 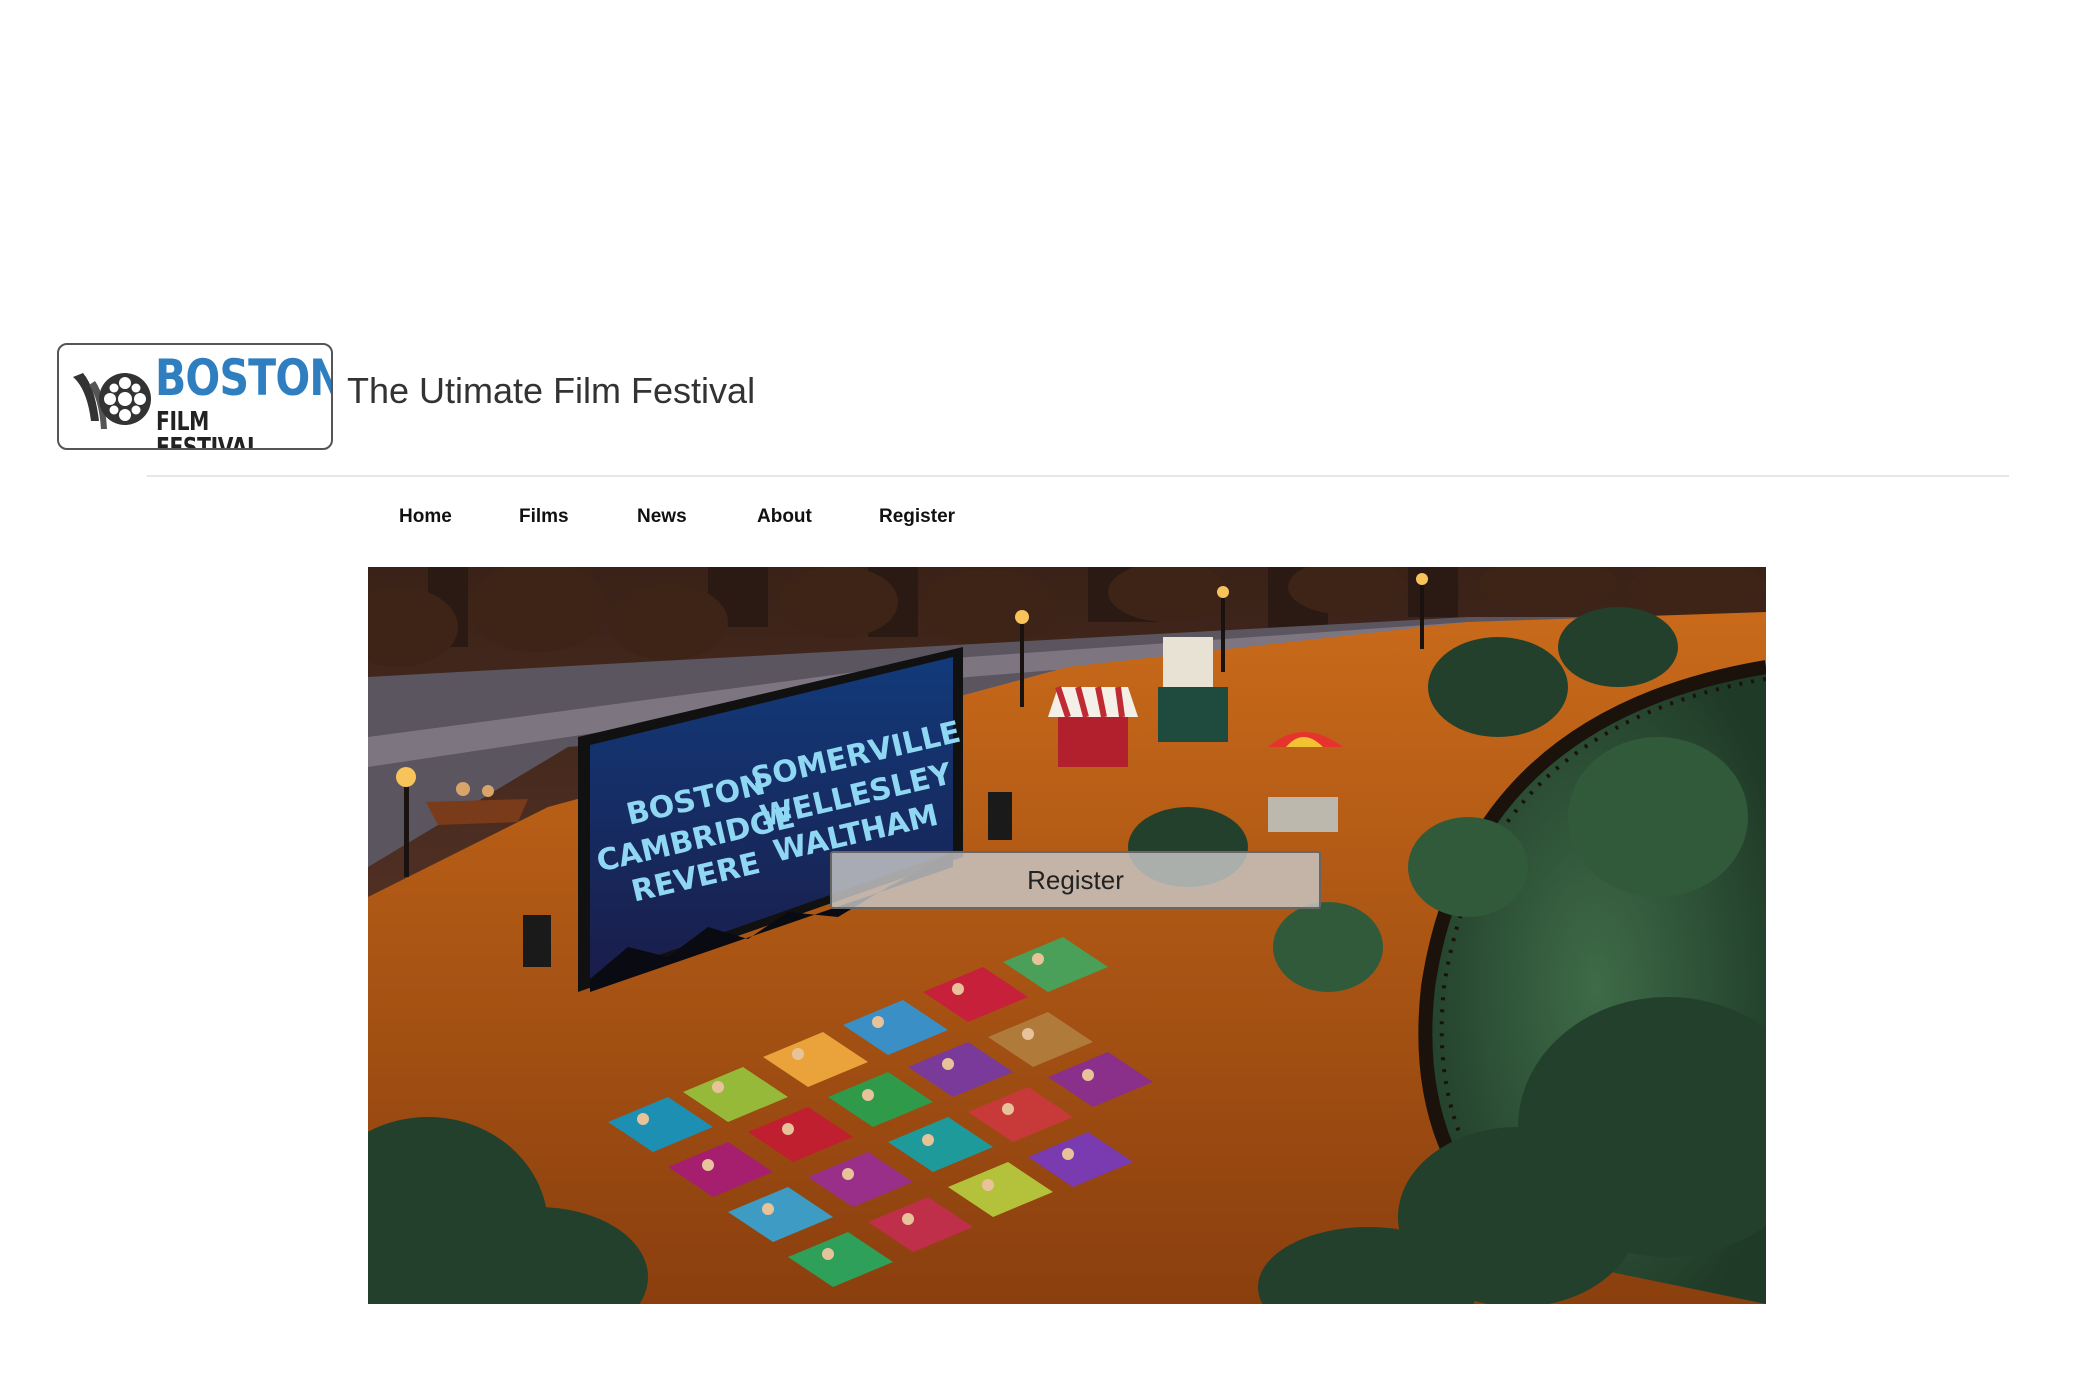 I want to click on site-tagline: The Utimate Film Festival, so click(x=551, y=390).